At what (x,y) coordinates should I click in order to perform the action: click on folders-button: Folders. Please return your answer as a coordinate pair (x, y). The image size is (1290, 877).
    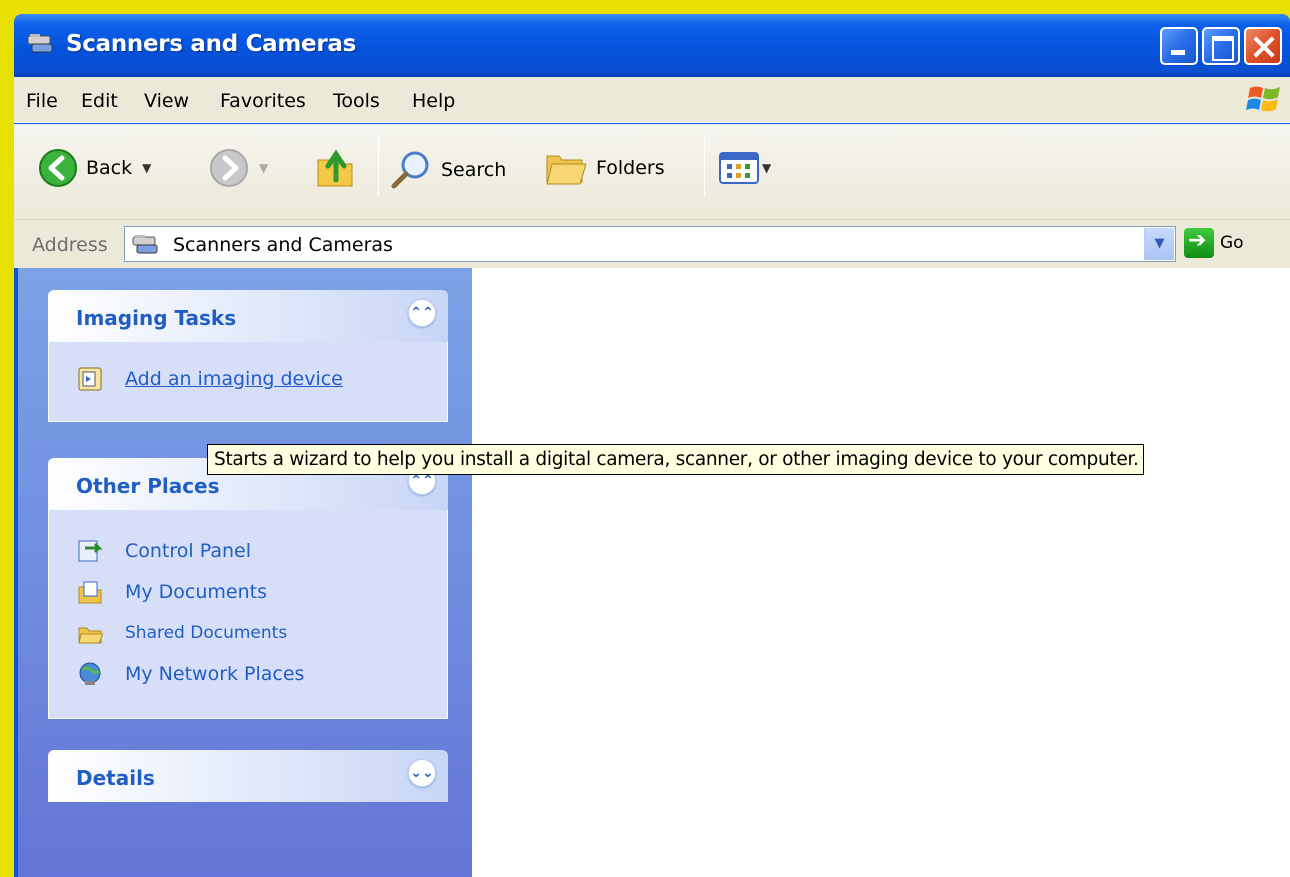
    Looking at the image, I should click on (604, 168).